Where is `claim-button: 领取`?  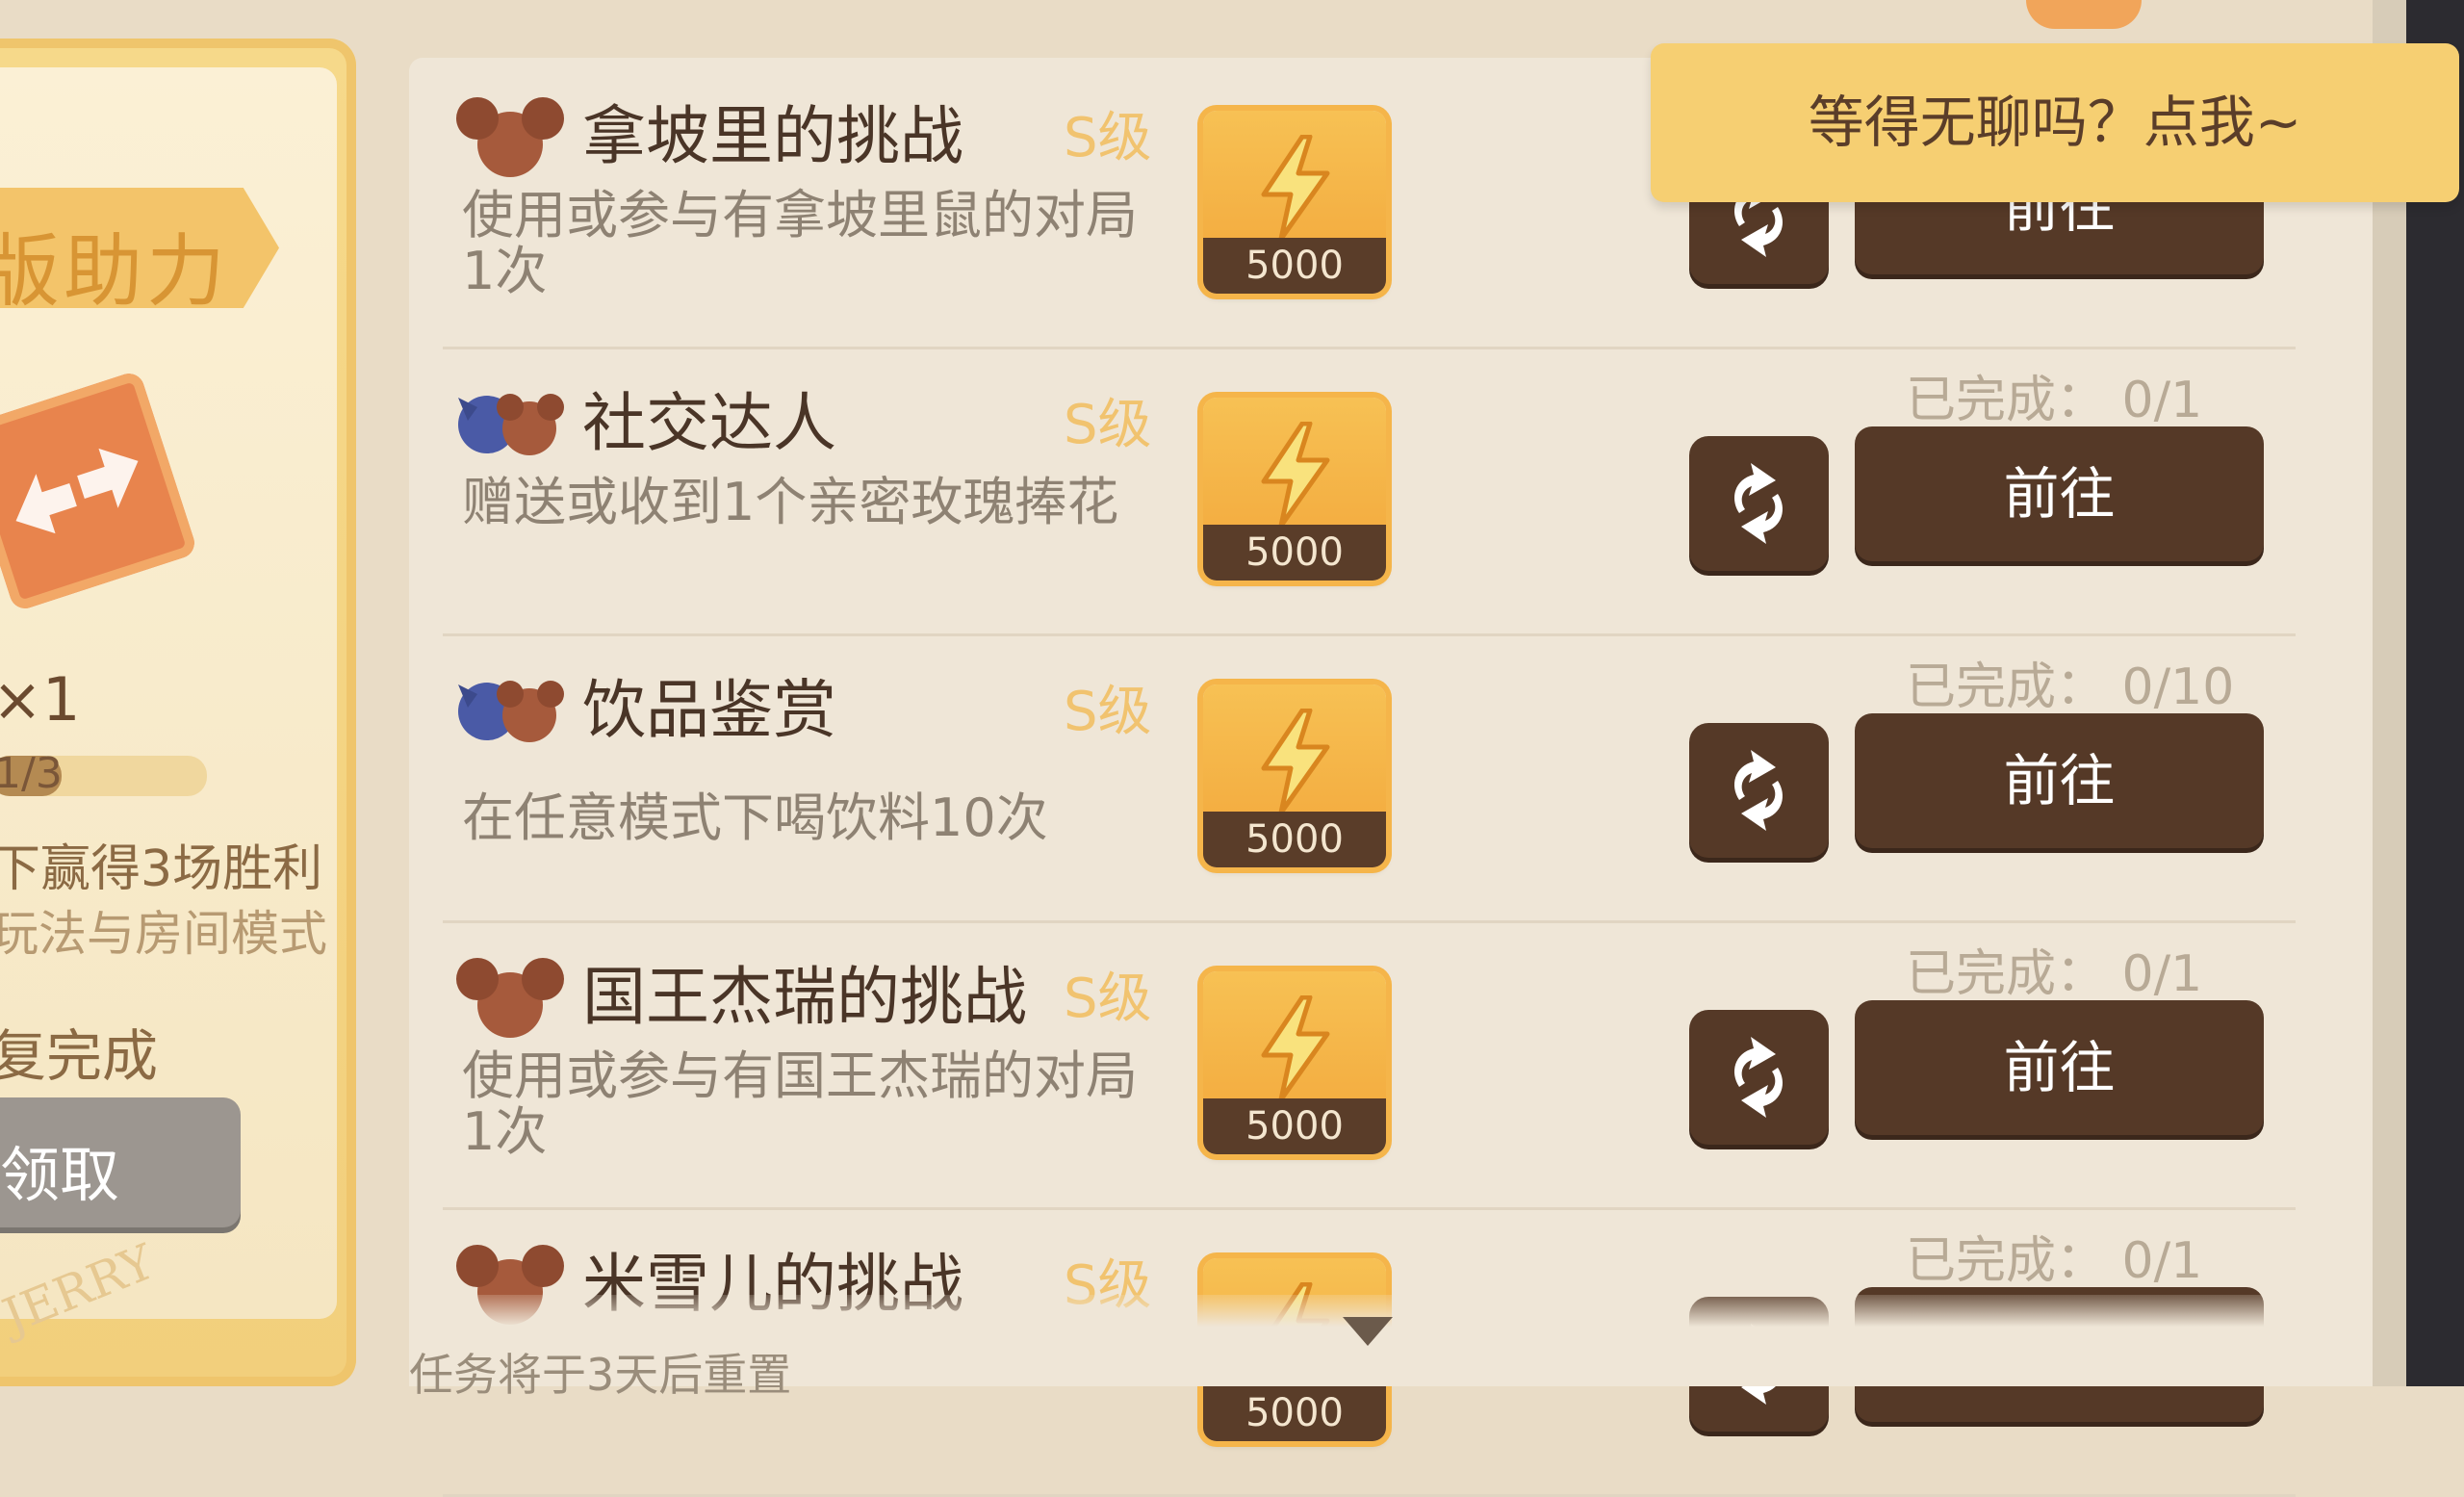 claim-button: 领取 is located at coordinates (120, 1162).